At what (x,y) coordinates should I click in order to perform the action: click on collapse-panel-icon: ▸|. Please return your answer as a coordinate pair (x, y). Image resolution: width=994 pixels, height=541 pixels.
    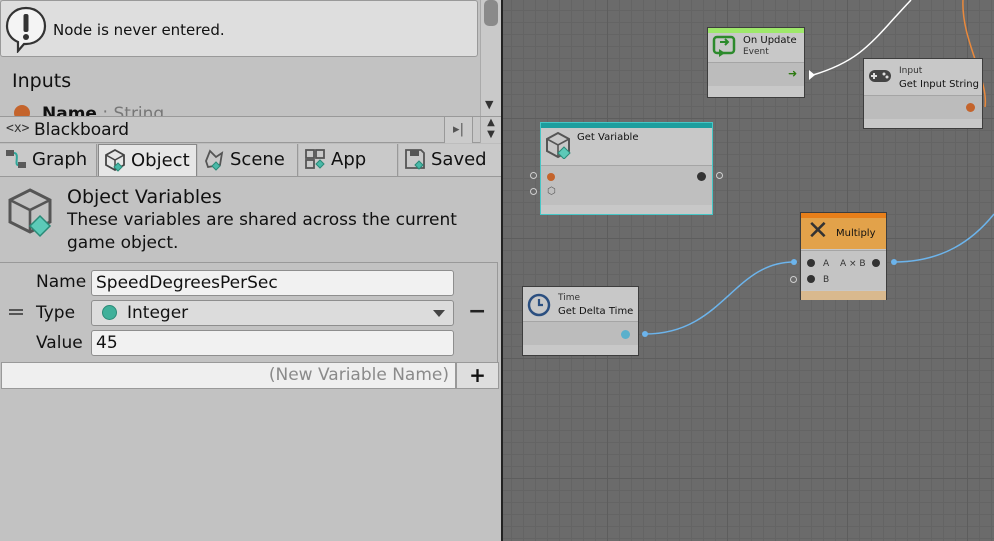
    Looking at the image, I should click on (458, 130).